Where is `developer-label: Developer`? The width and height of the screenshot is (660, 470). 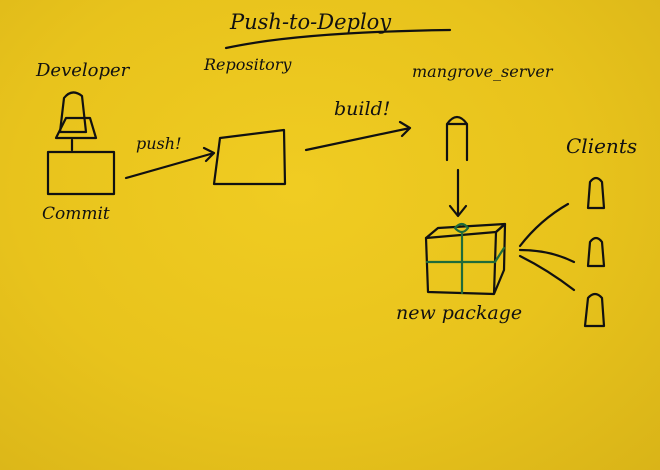 developer-label: Developer is located at coordinates (83, 70).